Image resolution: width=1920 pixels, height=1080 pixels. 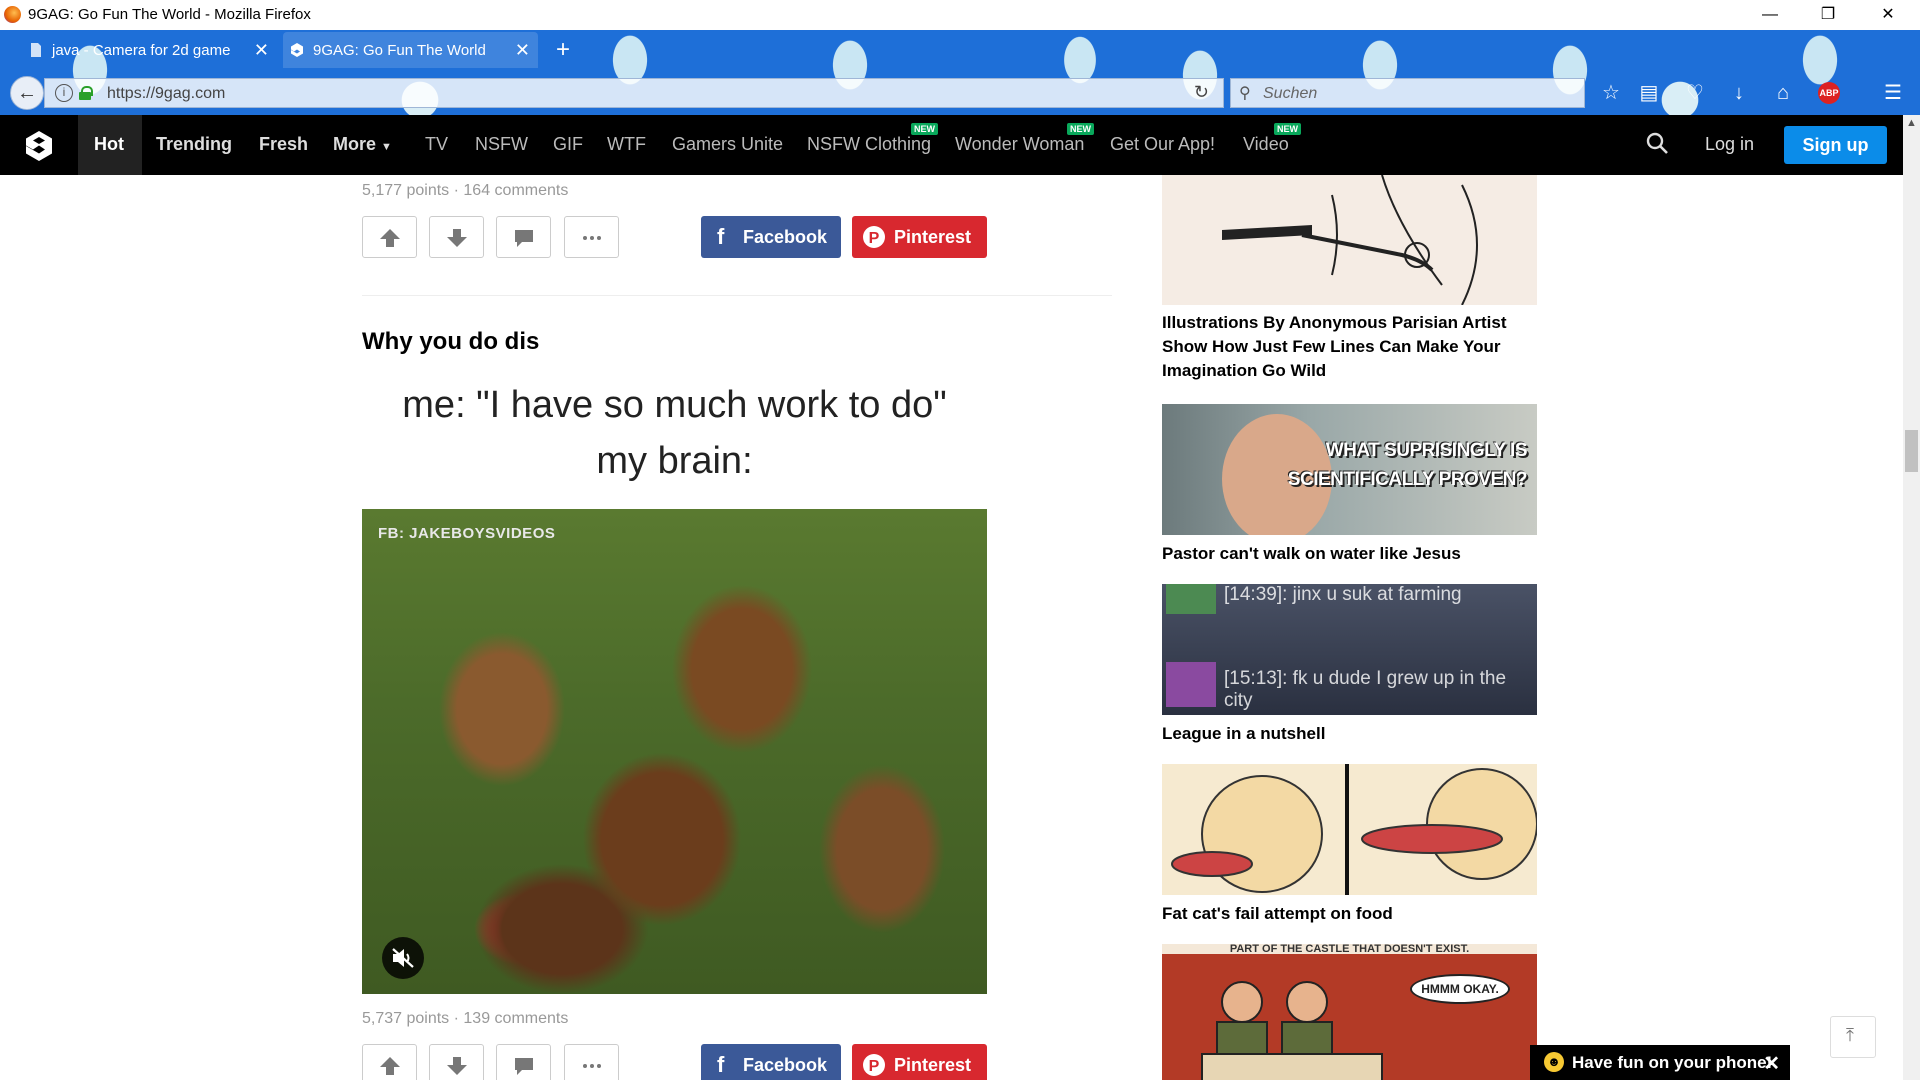 What do you see at coordinates (874, 1065) in the screenshot?
I see `pinterest-icon: P` at bounding box center [874, 1065].